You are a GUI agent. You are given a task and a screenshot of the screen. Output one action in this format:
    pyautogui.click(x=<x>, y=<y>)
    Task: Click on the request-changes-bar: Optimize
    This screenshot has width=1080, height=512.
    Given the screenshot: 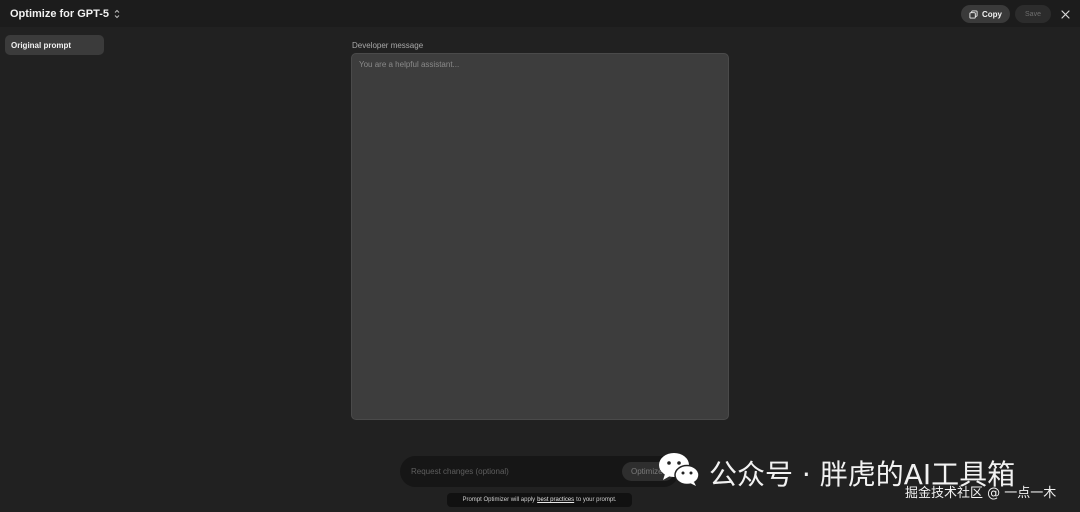 What is the action you would take?
    pyautogui.click(x=539, y=471)
    